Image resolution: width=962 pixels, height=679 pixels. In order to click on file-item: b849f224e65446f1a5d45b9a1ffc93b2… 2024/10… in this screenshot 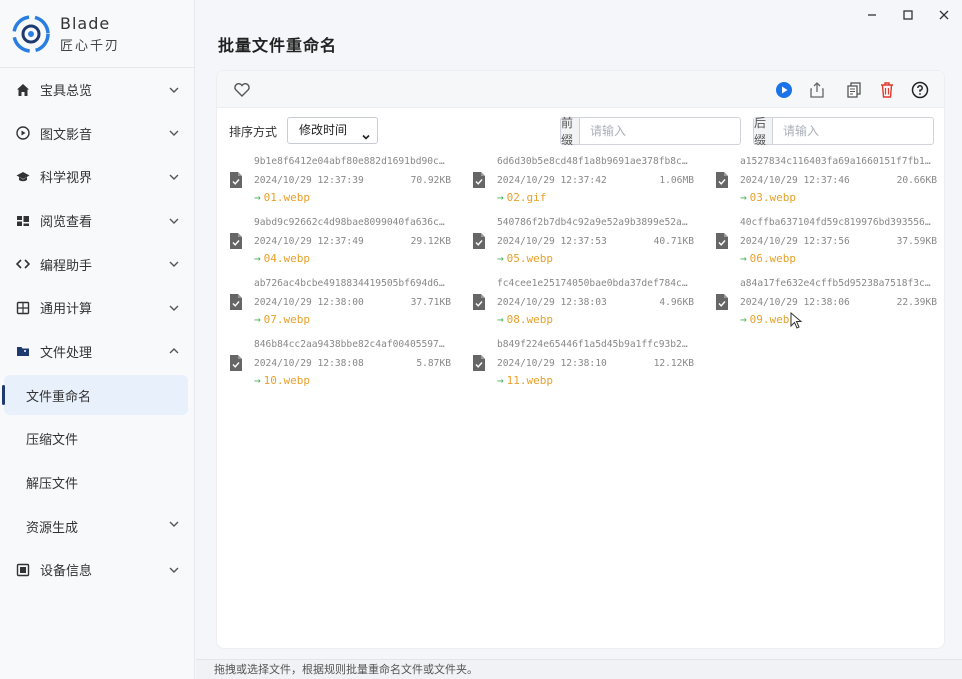, I will do `click(583, 364)`.